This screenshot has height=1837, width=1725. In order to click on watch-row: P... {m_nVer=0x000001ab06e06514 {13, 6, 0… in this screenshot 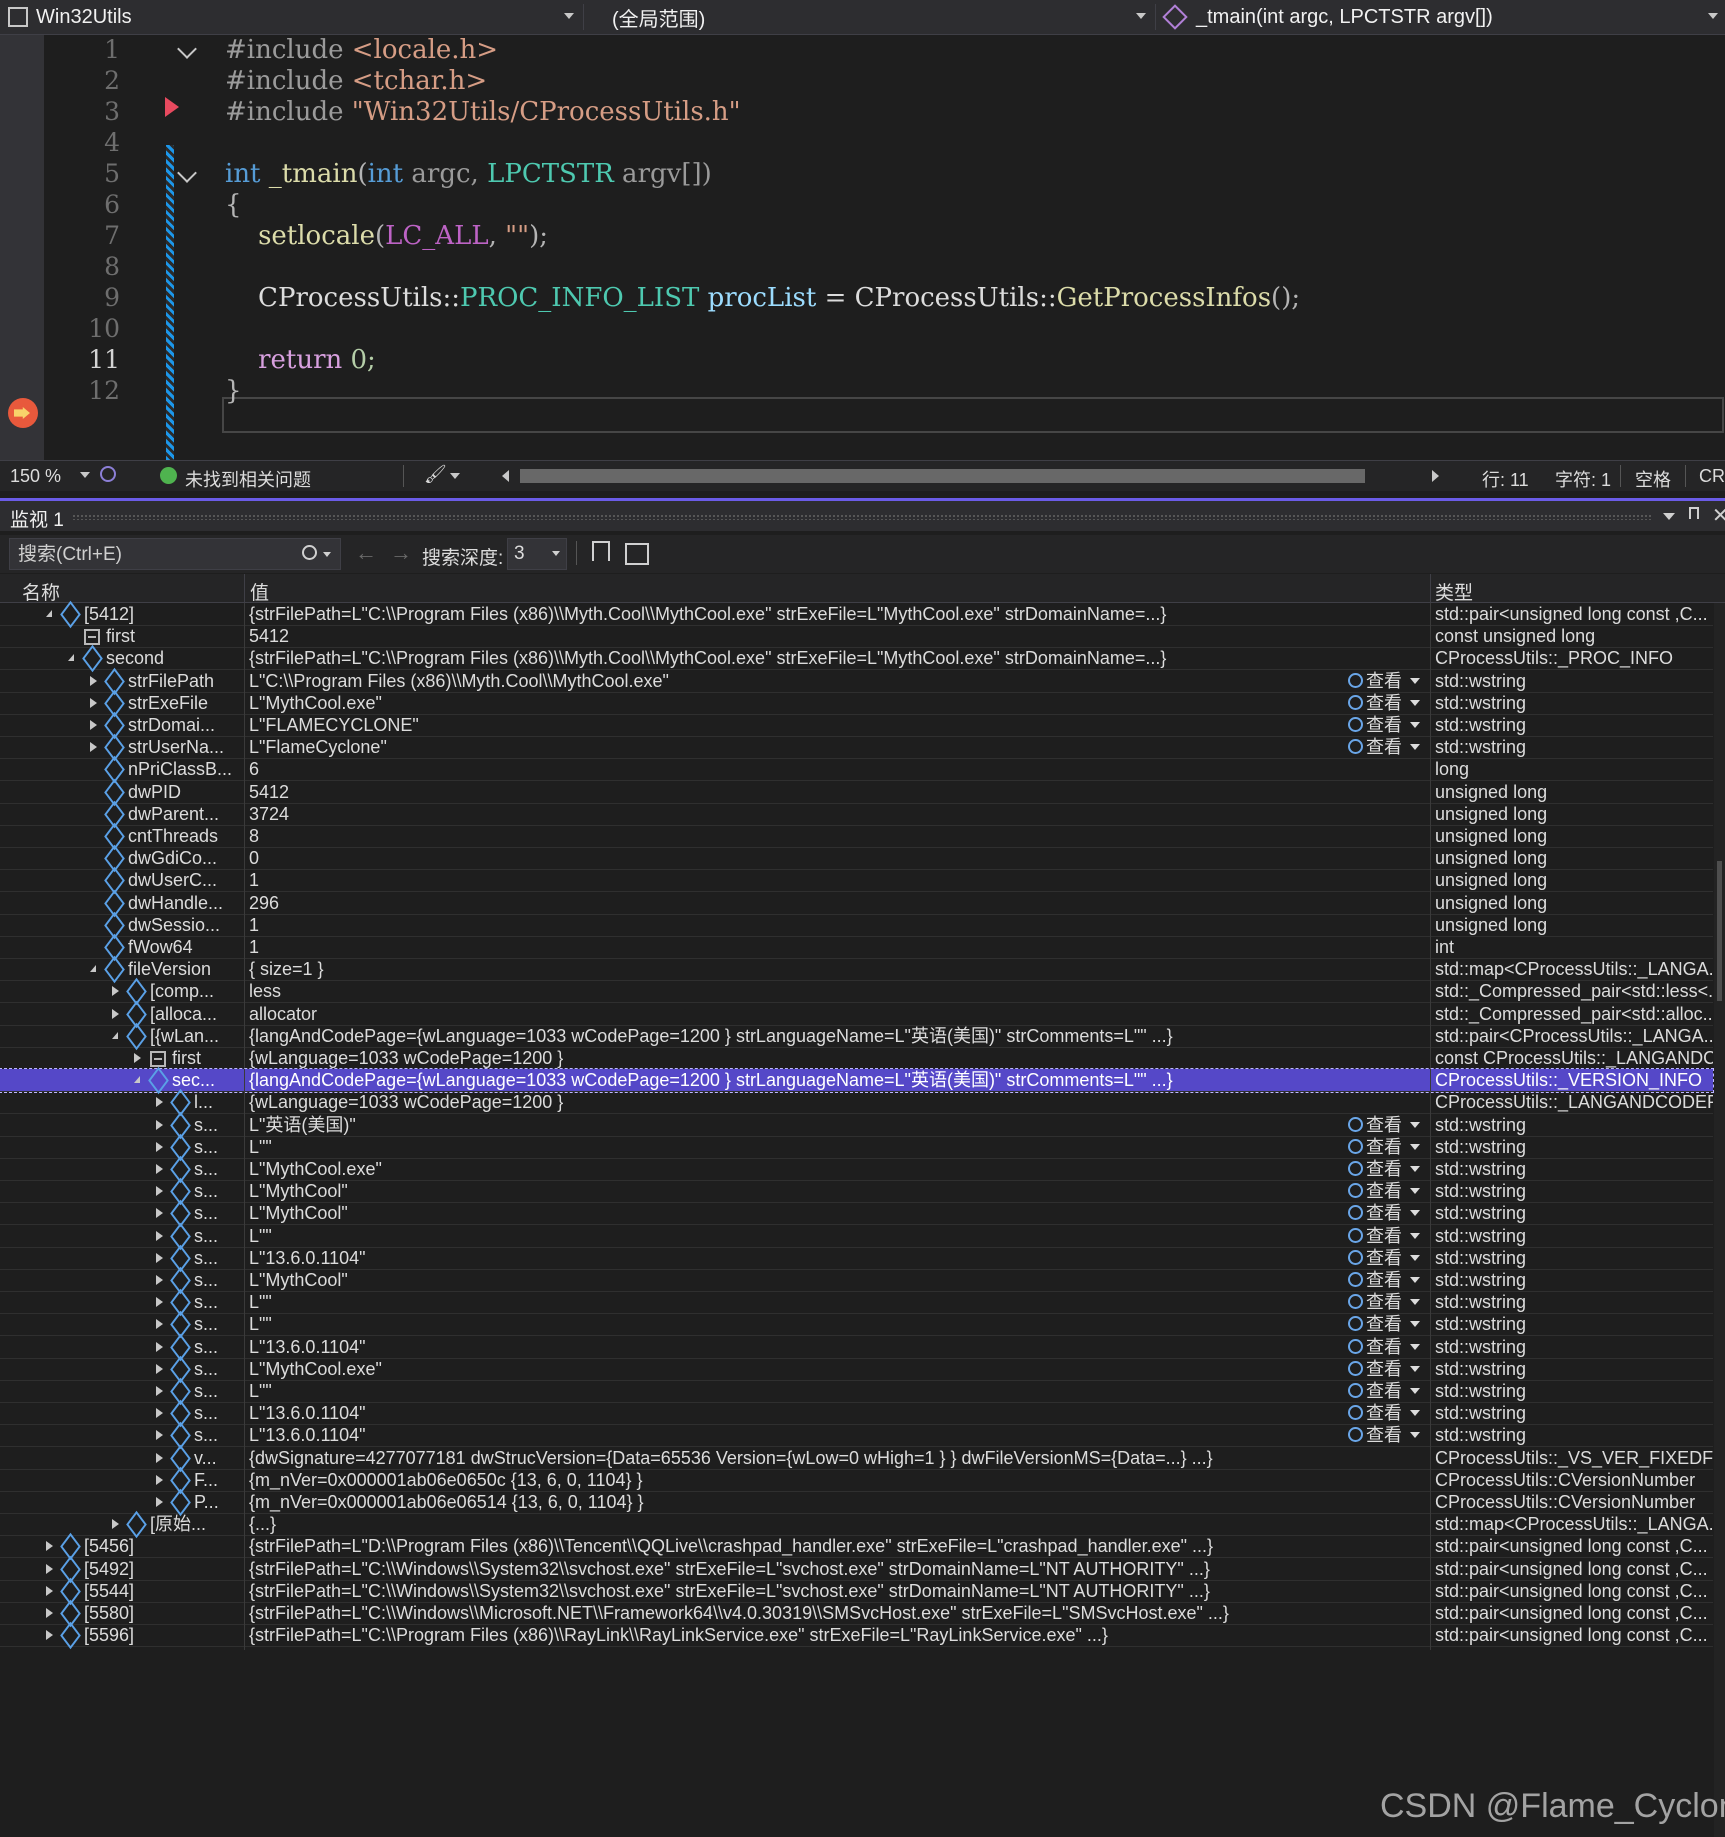, I will do `click(856, 1502)`.